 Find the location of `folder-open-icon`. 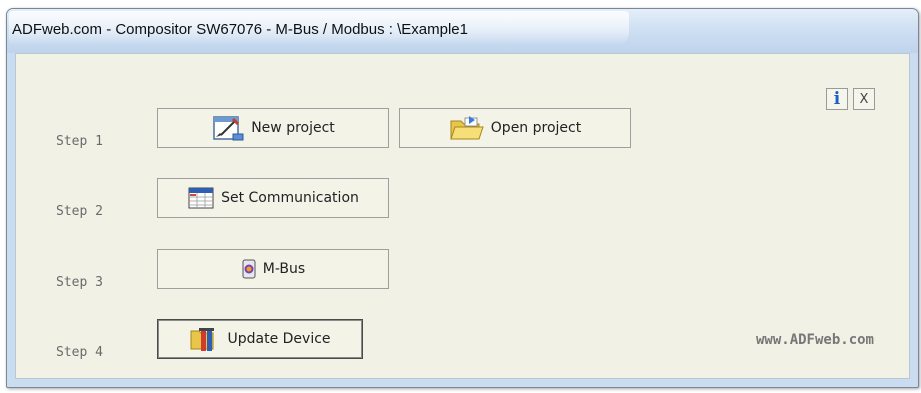

folder-open-icon is located at coordinates (467, 128).